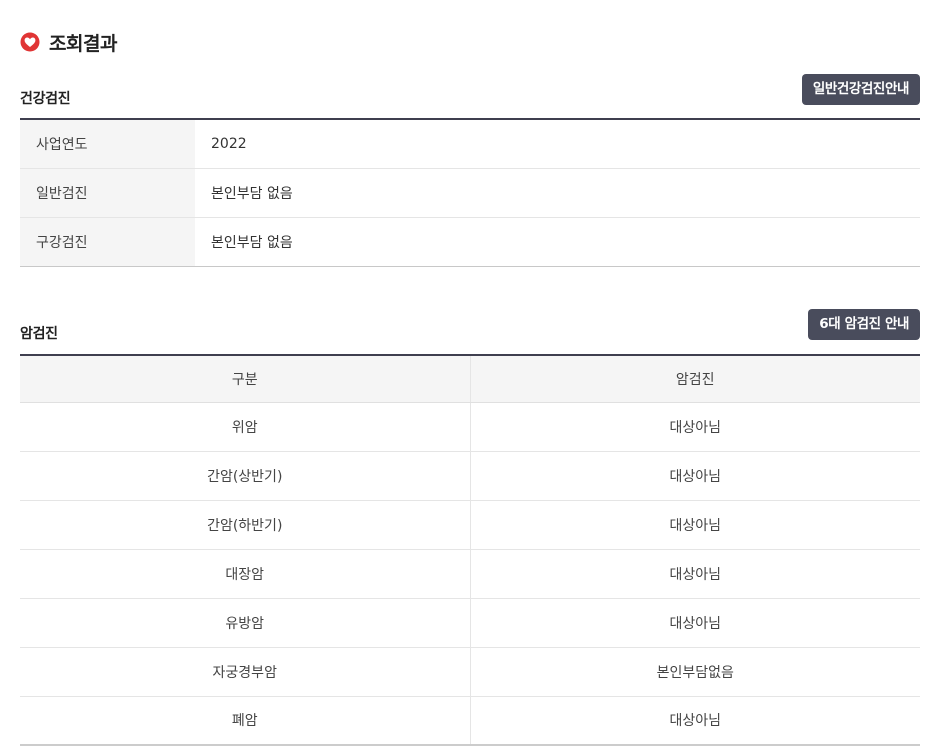 The image size is (935, 756). What do you see at coordinates (107, 193) in the screenshot?
I see `row-label: 일반검진` at bounding box center [107, 193].